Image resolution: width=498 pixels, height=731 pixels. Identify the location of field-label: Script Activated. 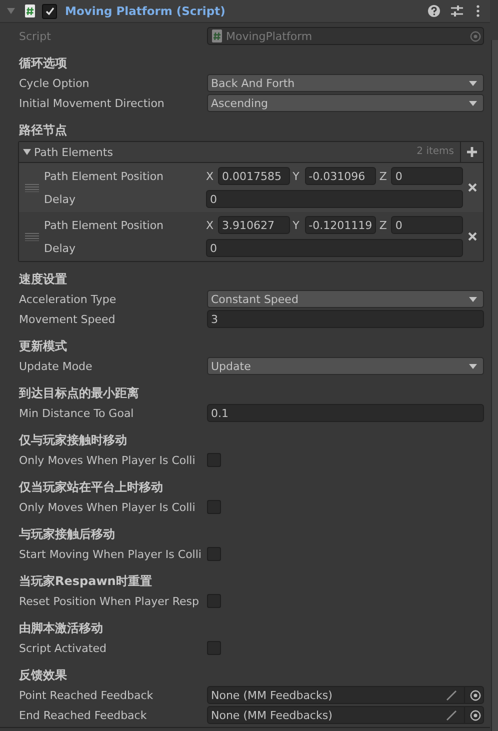
(63, 648).